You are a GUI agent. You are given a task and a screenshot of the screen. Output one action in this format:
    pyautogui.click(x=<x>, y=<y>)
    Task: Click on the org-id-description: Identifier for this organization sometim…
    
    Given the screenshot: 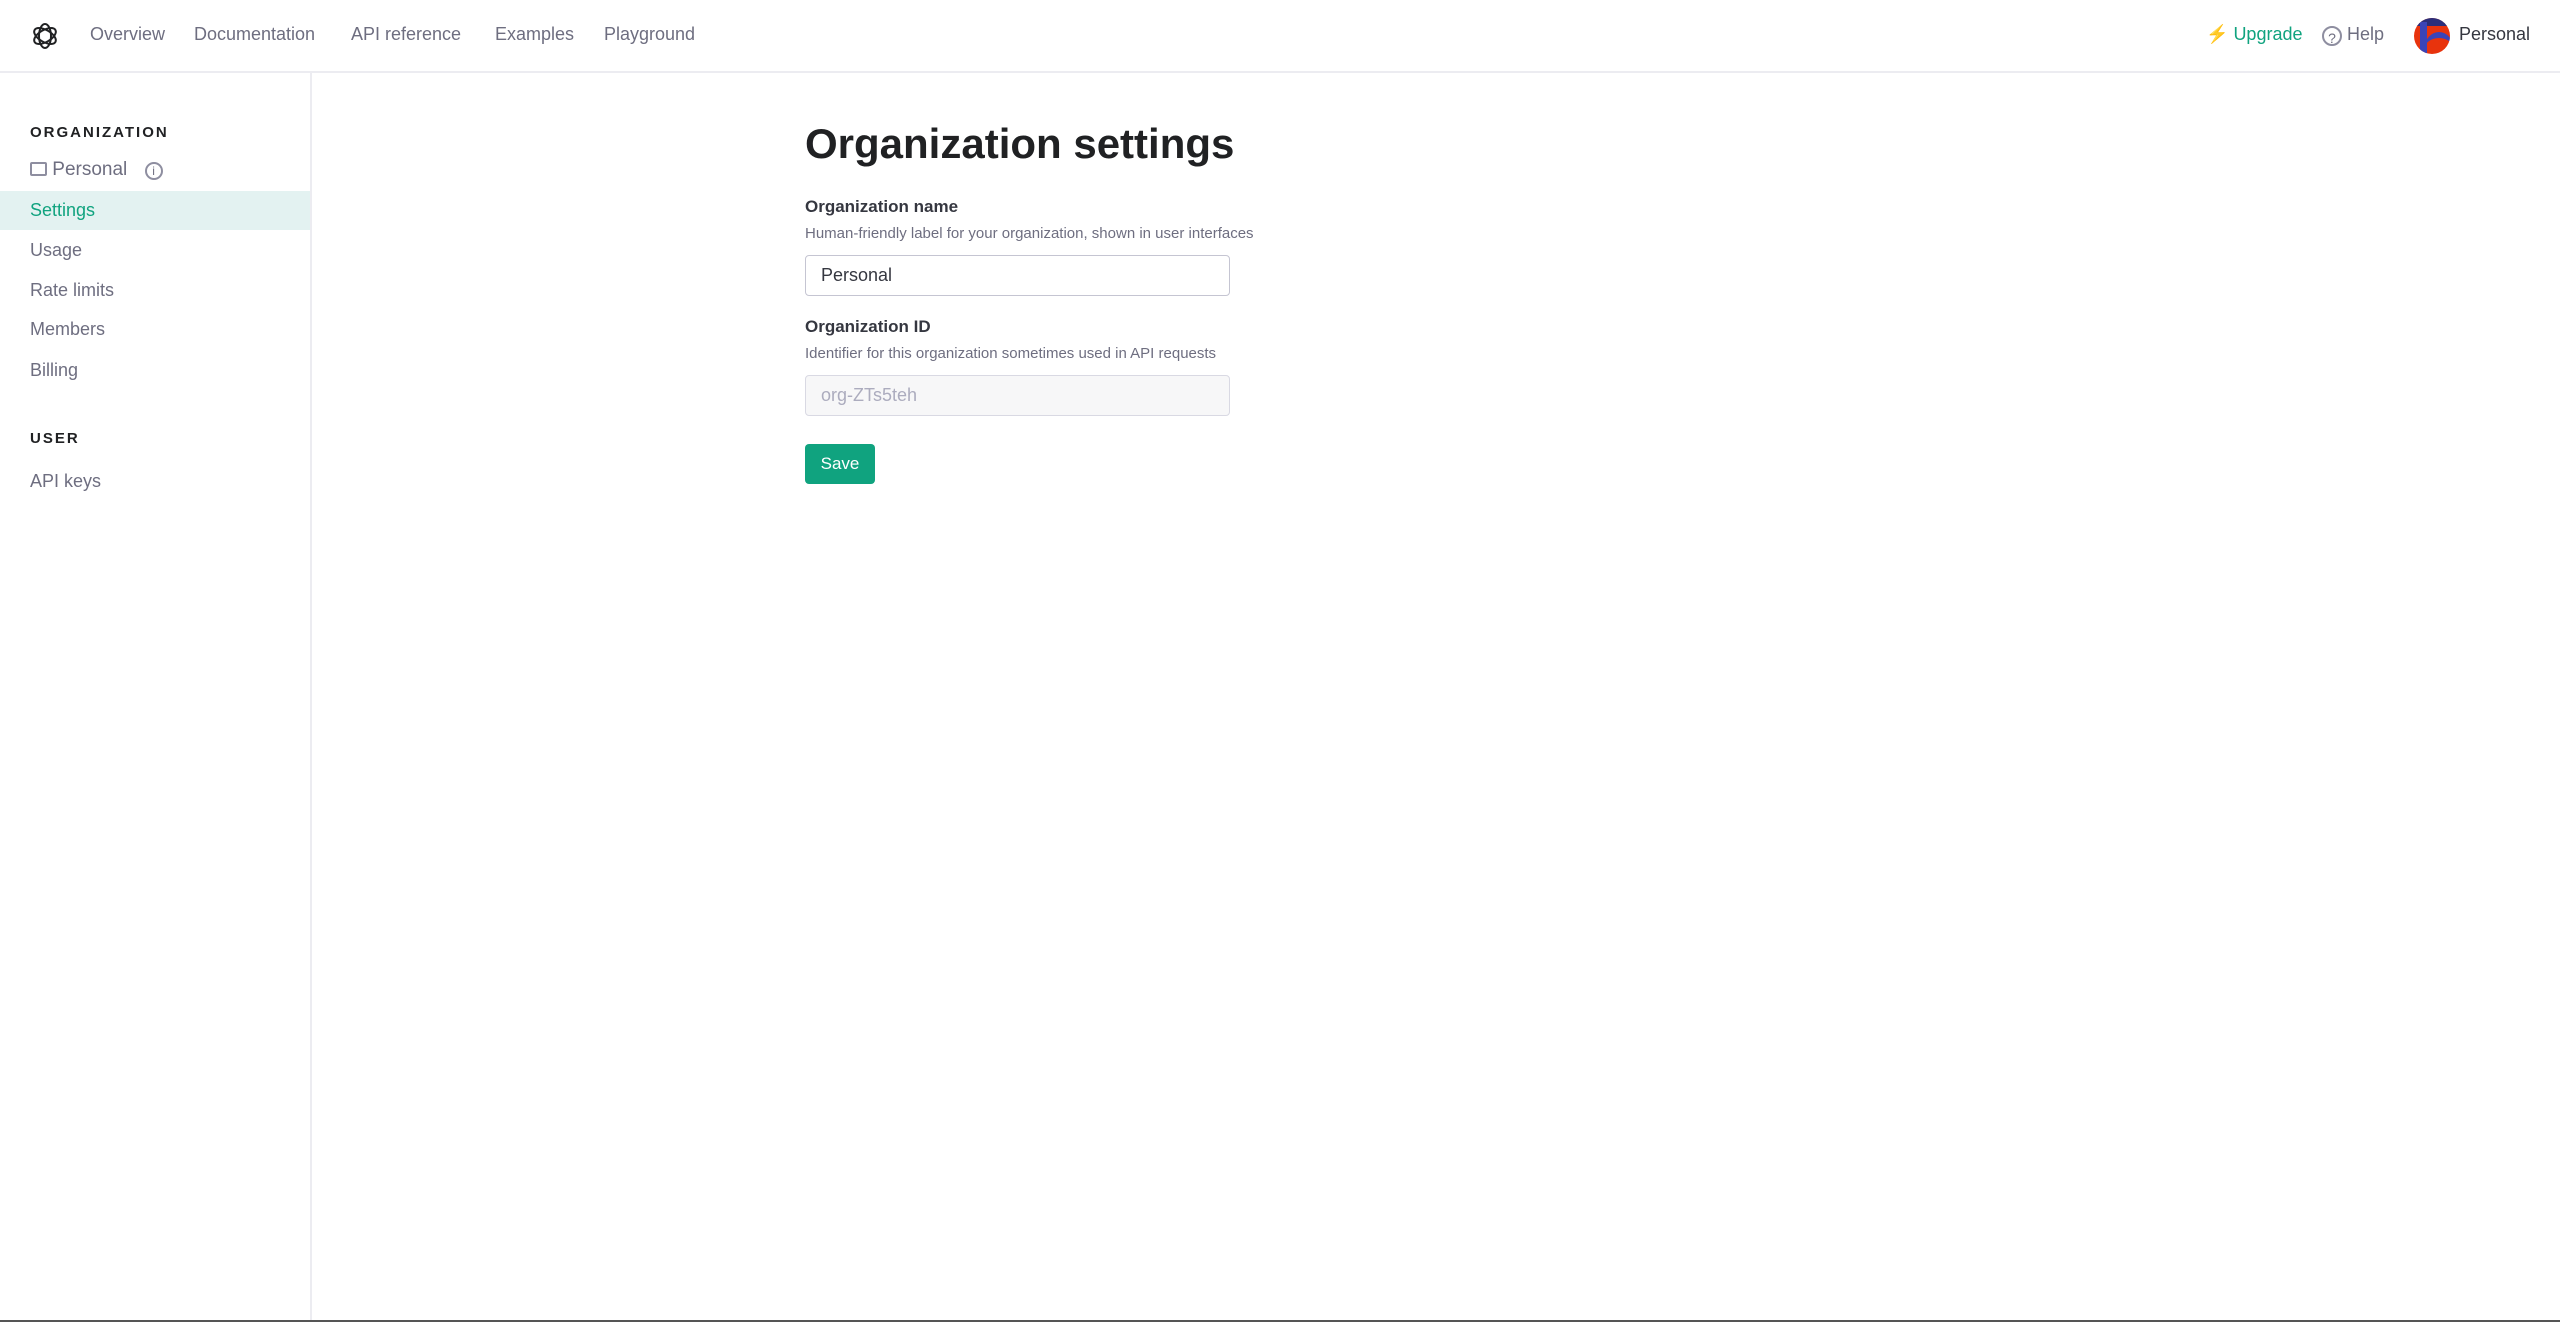 What is the action you would take?
    pyautogui.click(x=1011, y=353)
    